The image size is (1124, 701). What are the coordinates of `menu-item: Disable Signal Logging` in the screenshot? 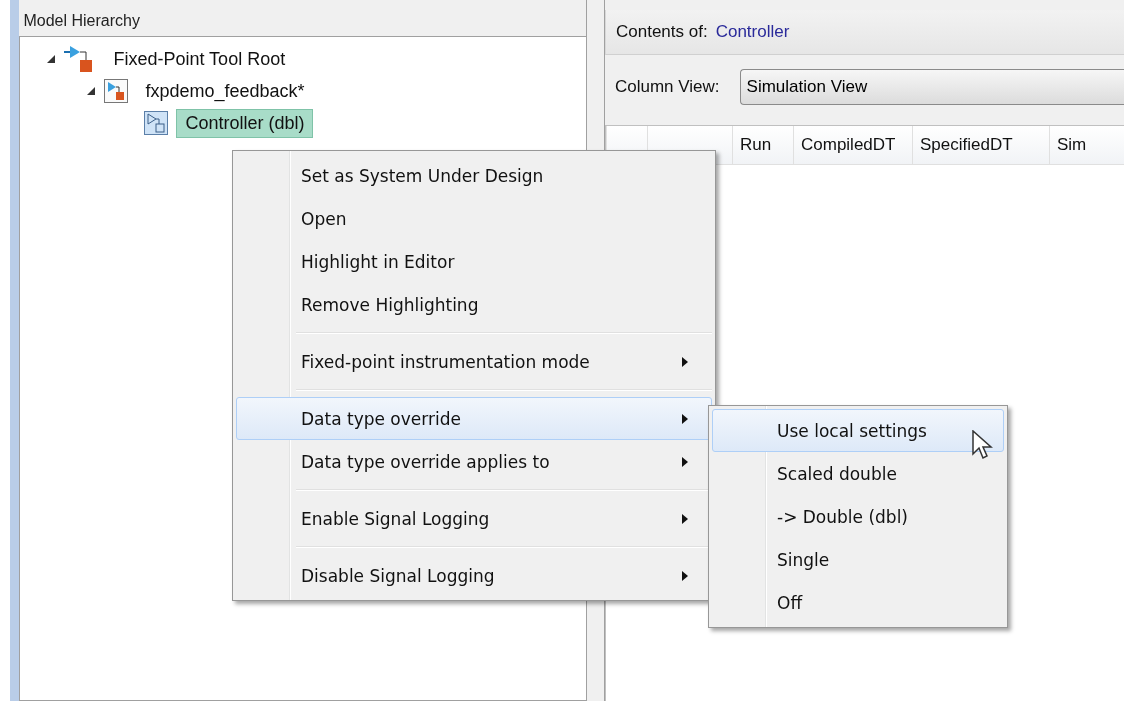 It's located at (474, 575).